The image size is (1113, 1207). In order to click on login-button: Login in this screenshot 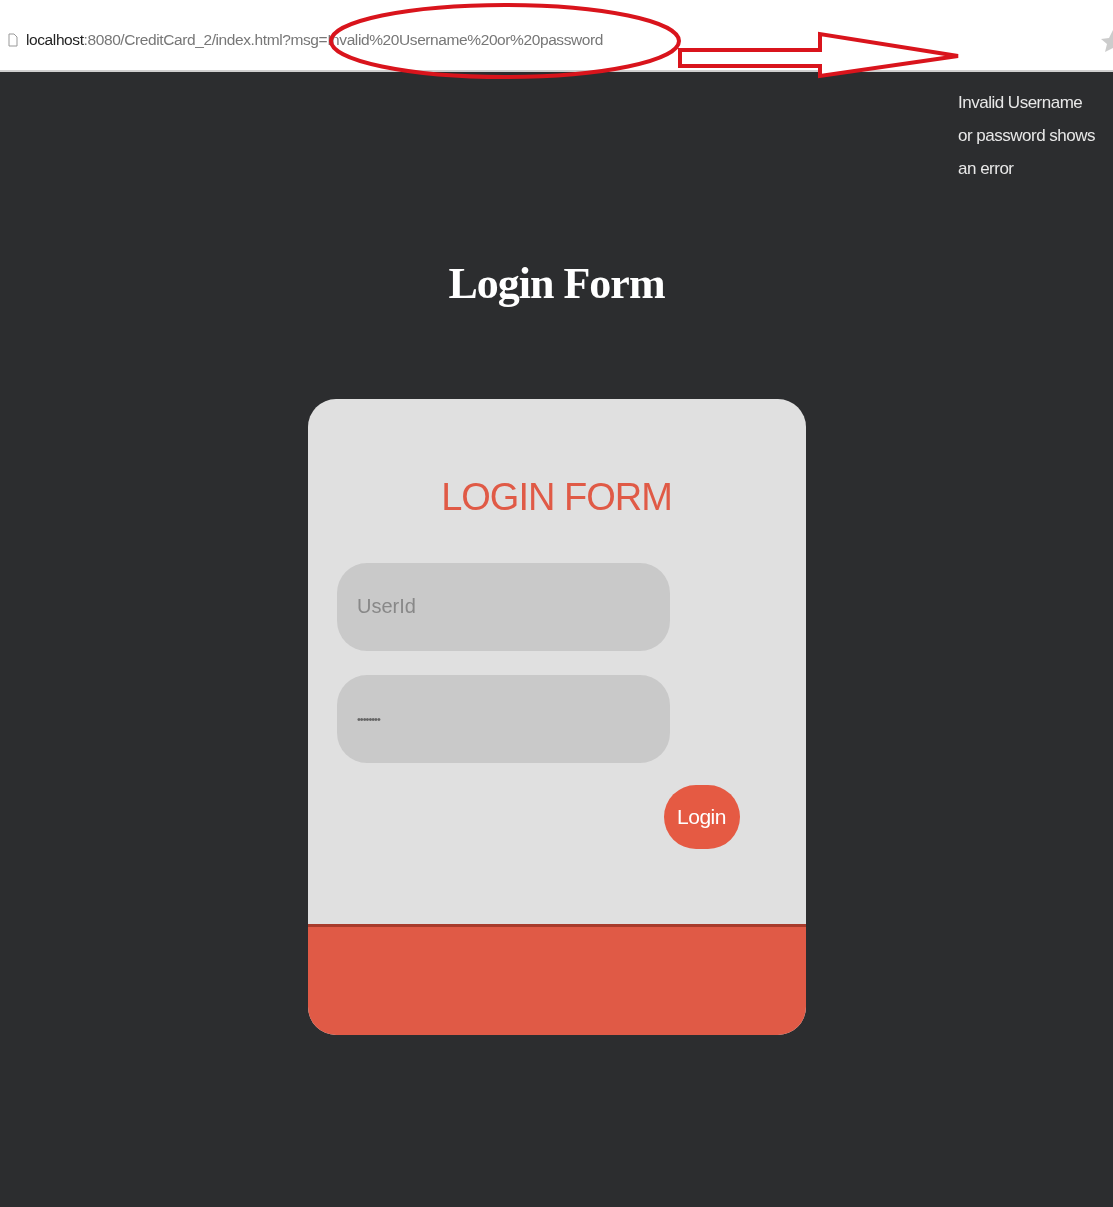, I will do `click(701, 816)`.